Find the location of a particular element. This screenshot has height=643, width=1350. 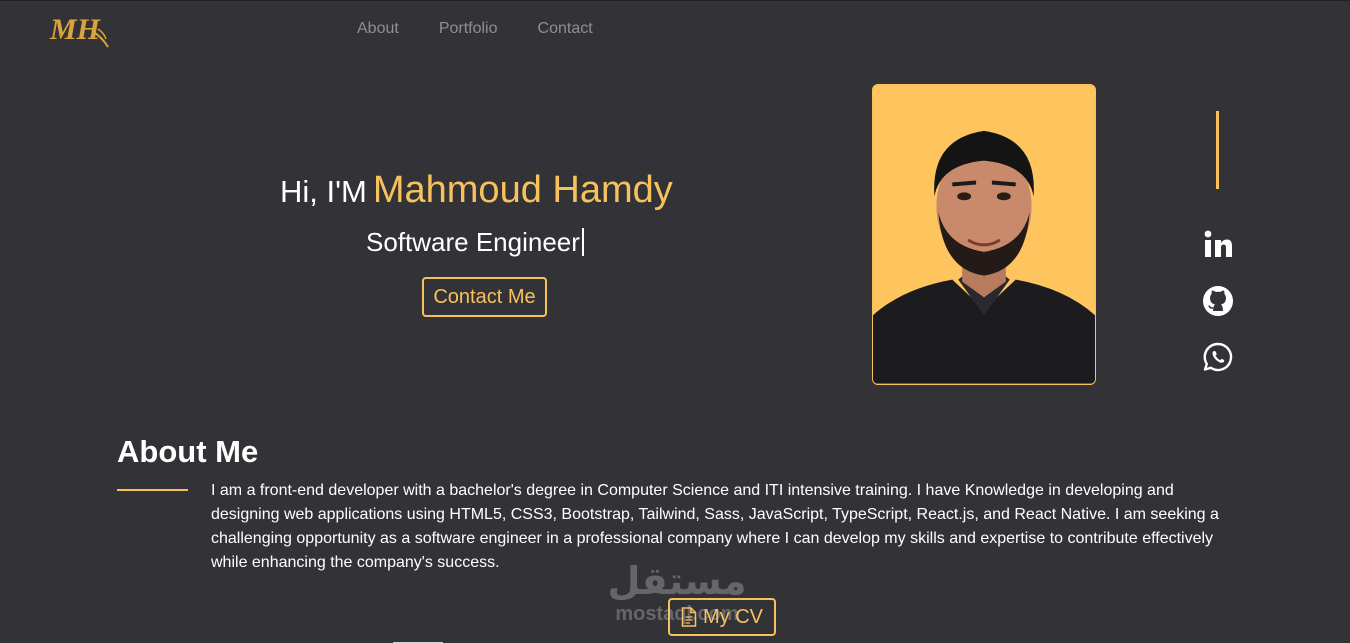

social-divider is located at coordinates (1217, 150).